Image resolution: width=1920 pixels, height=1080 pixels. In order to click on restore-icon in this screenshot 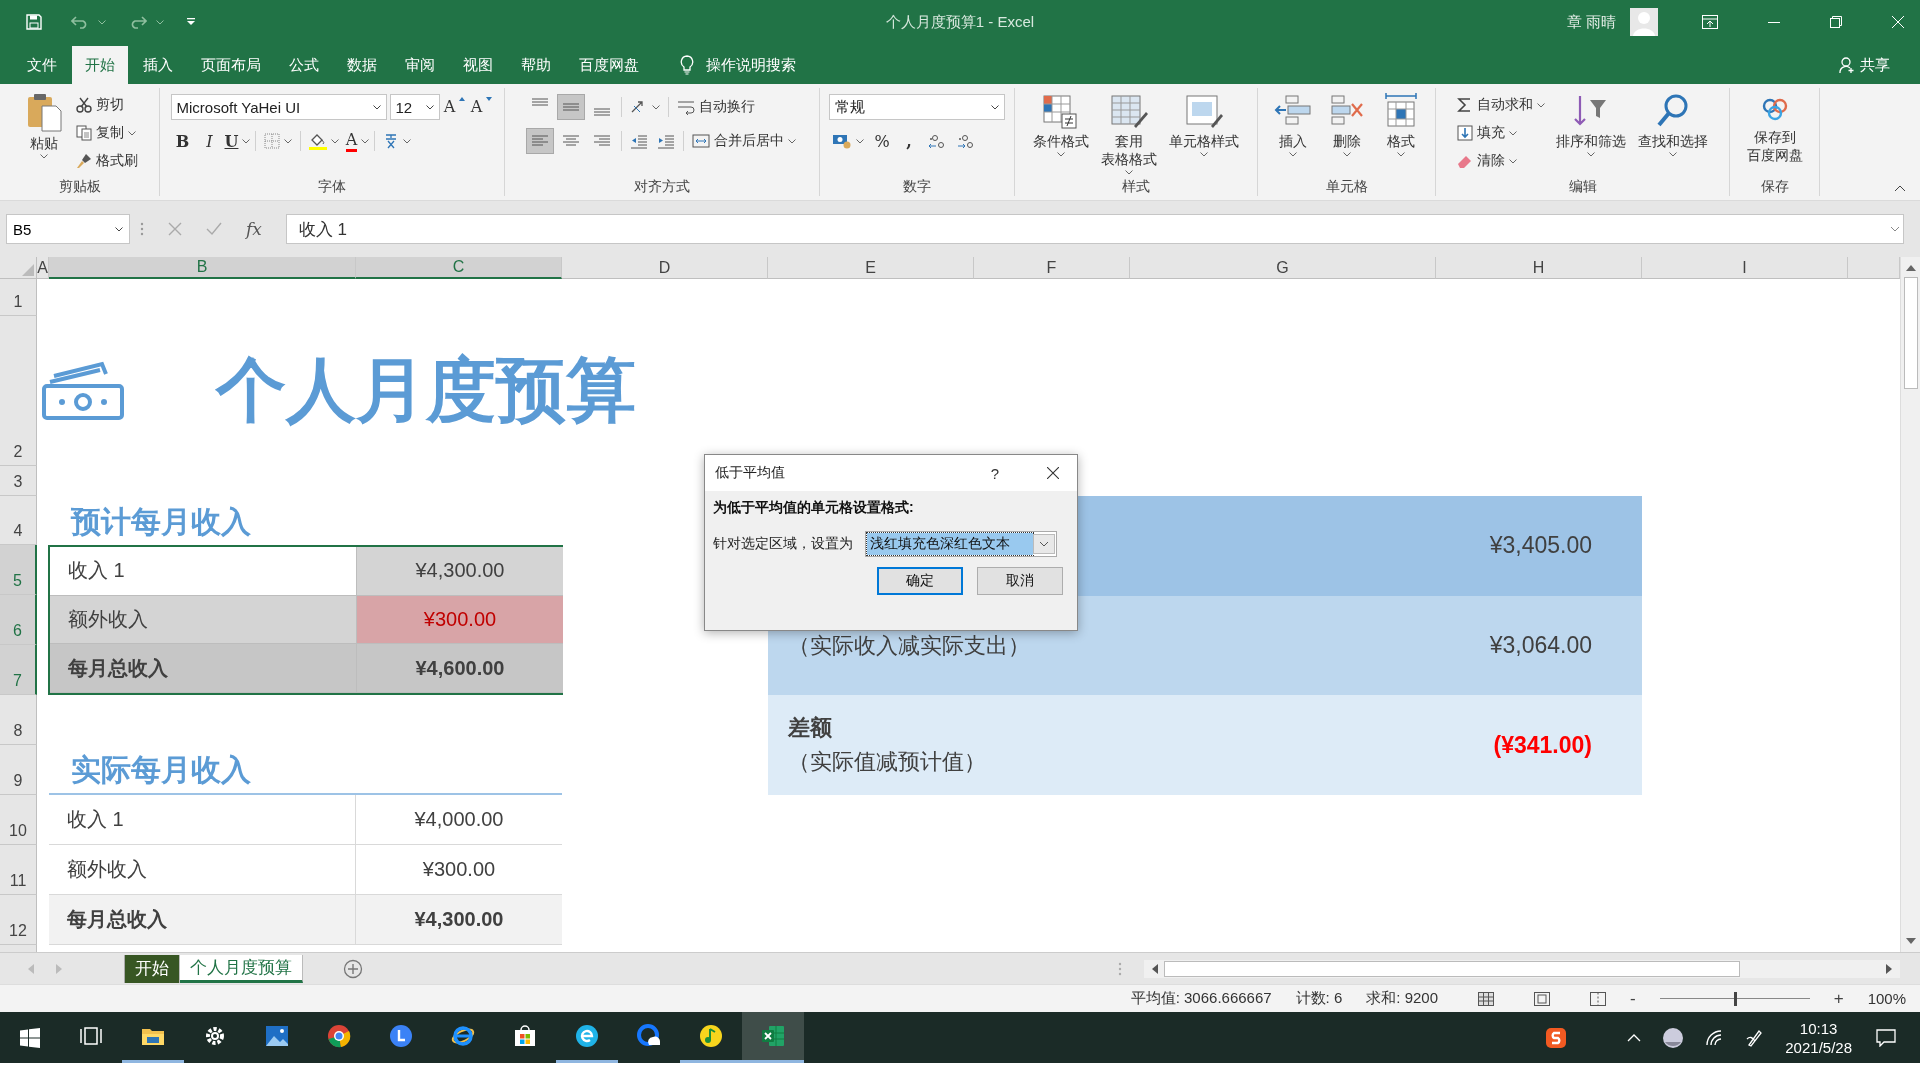, I will do `click(1836, 22)`.